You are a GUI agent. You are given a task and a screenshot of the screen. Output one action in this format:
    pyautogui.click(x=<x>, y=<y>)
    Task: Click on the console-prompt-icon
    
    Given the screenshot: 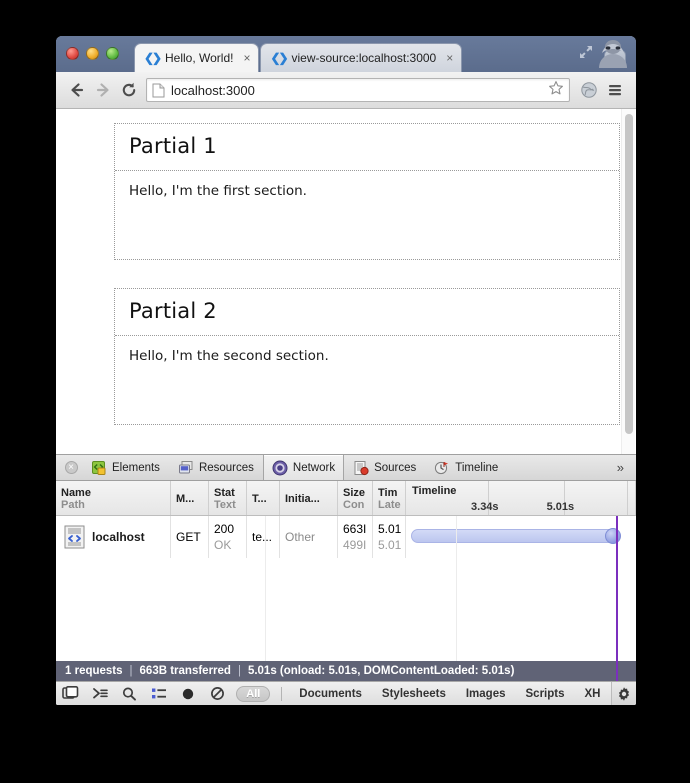 What is the action you would take?
    pyautogui.click(x=100, y=693)
    